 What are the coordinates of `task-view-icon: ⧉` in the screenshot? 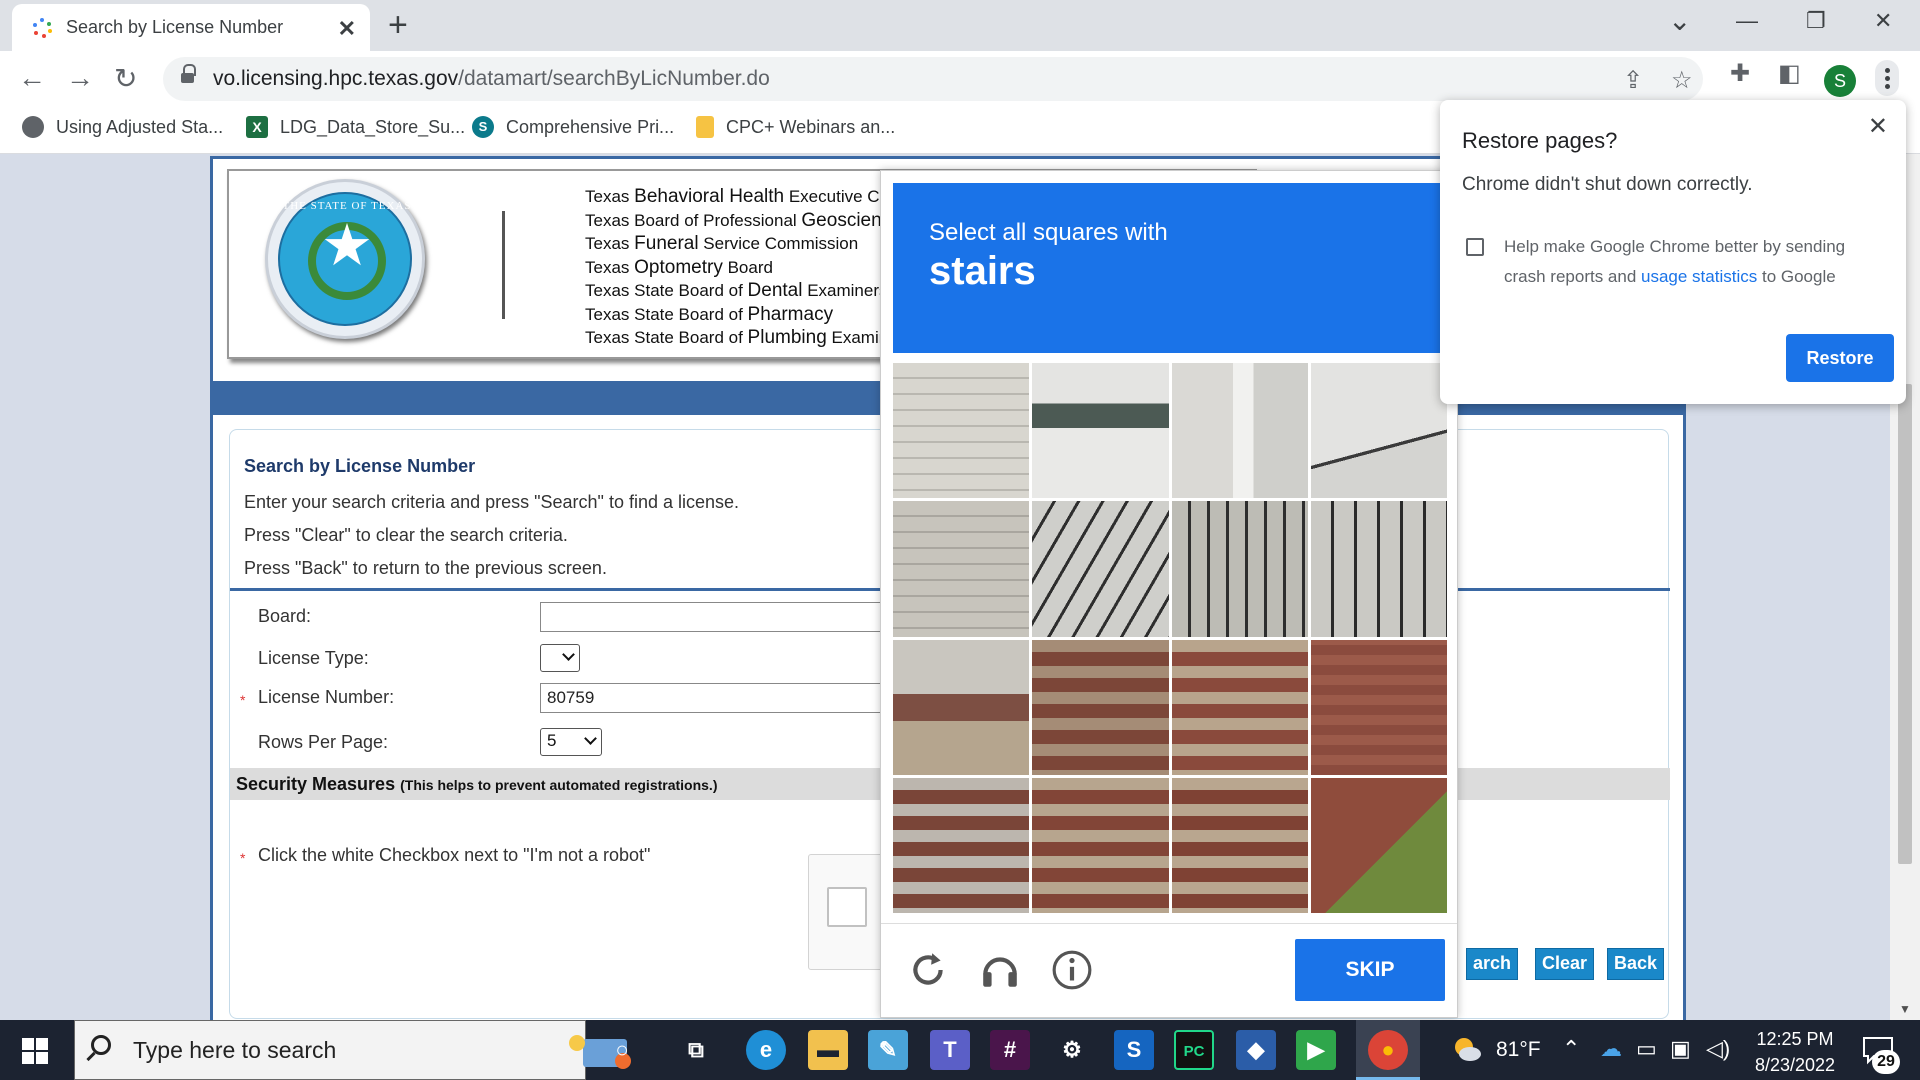 It's located at (696, 1050).